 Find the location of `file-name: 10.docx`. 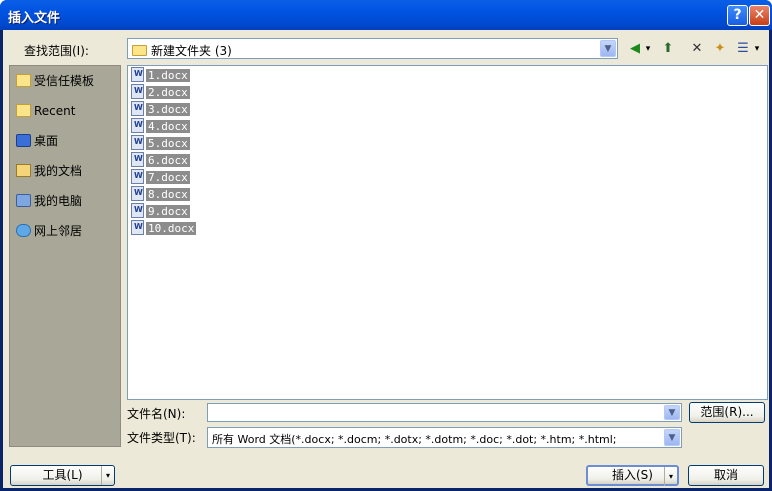

file-name: 10.docx is located at coordinates (171, 228).